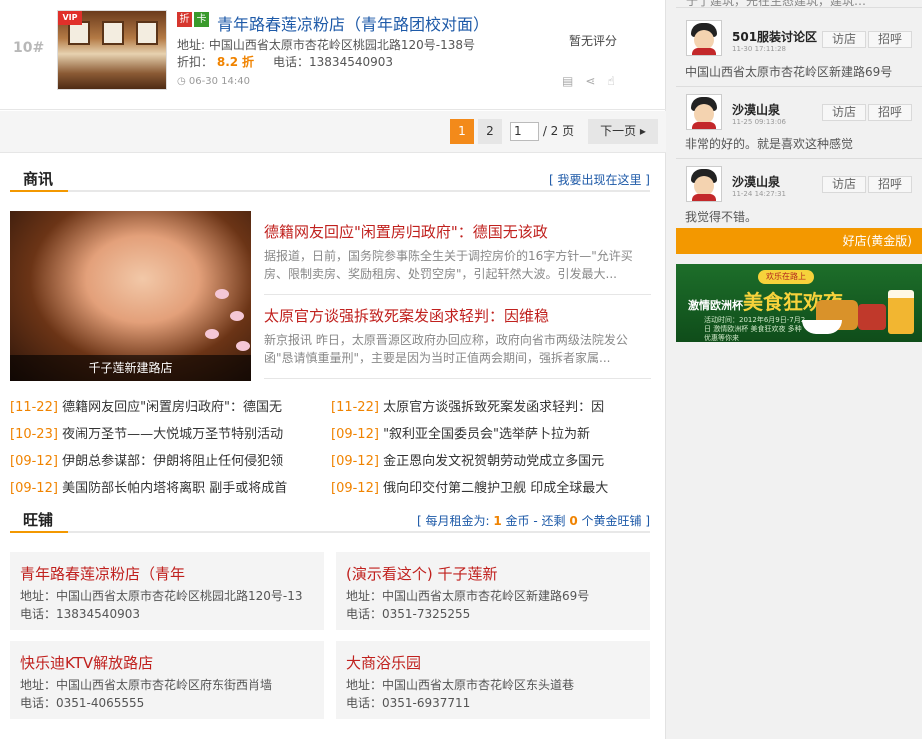 This screenshot has width=922, height=739. Describe the element at coordinates (102, 573) in the screenshot. I see `shop-card-name: 青年路春莲凉粉店（青年` at that location.